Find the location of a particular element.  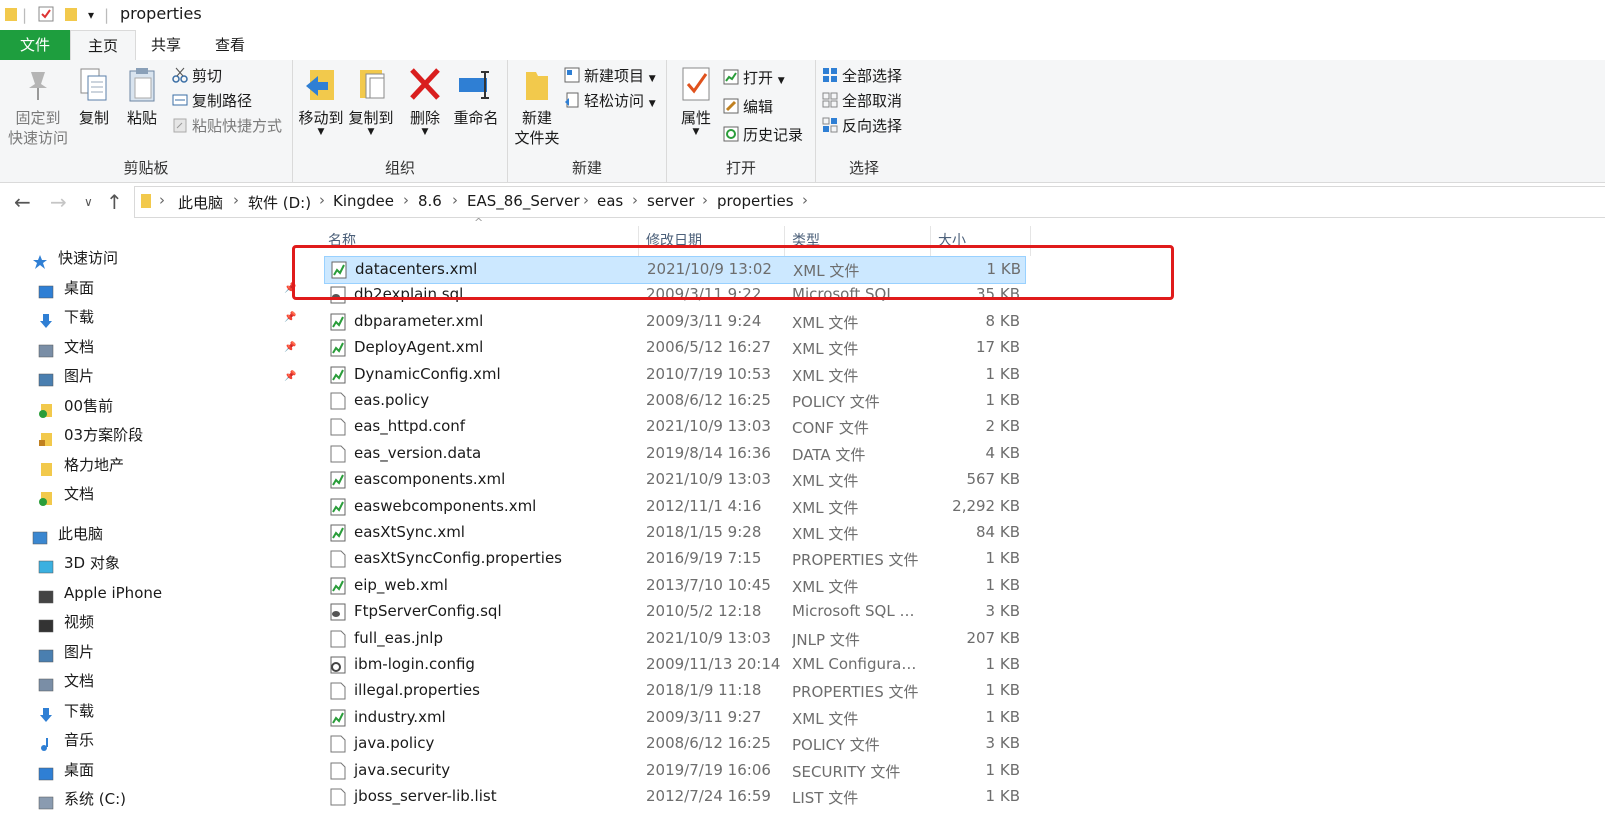

breadcrumb-this-pc: 此电脑 is located at coordinates (200, 202).